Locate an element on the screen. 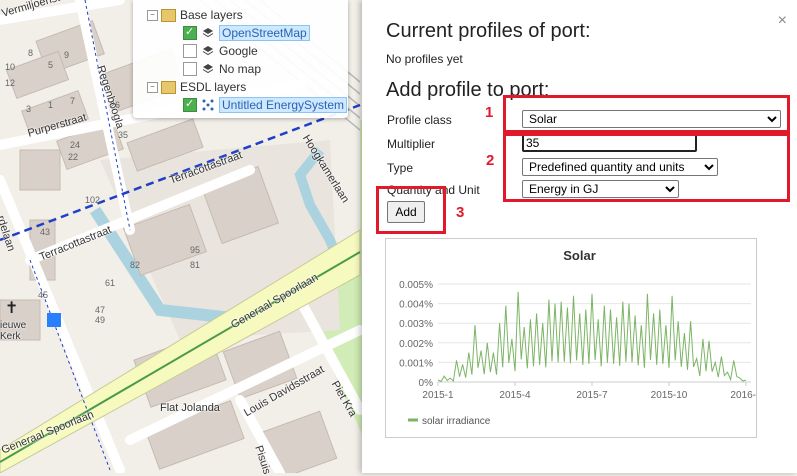 The image size is (797, 476). y-tick-label: 0.001% is located at coordinates (416, 363).